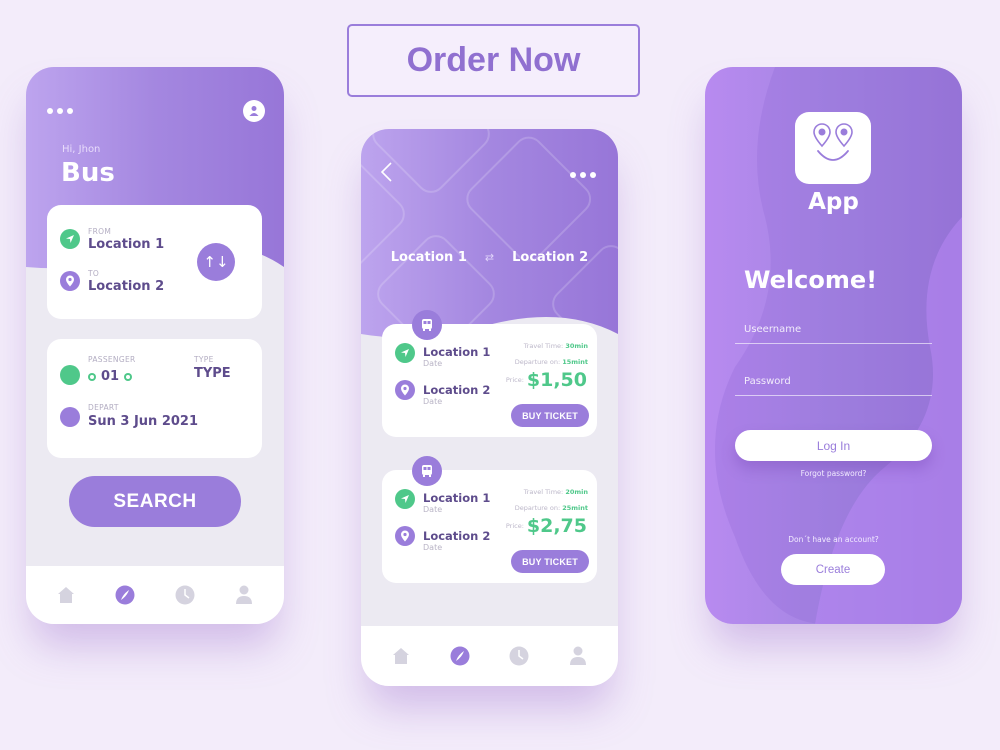 This screenshot has height=750, width=1000. I want to click on travel-time: Travel Time: 20min, so click(555, 492).